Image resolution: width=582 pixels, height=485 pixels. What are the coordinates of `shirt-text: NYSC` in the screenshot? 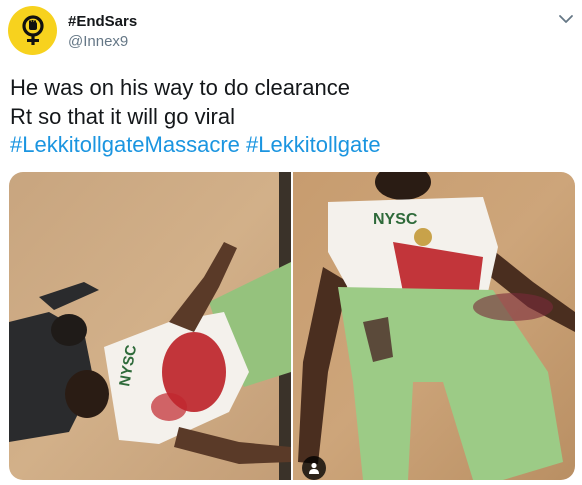 It's located at (395, 219).